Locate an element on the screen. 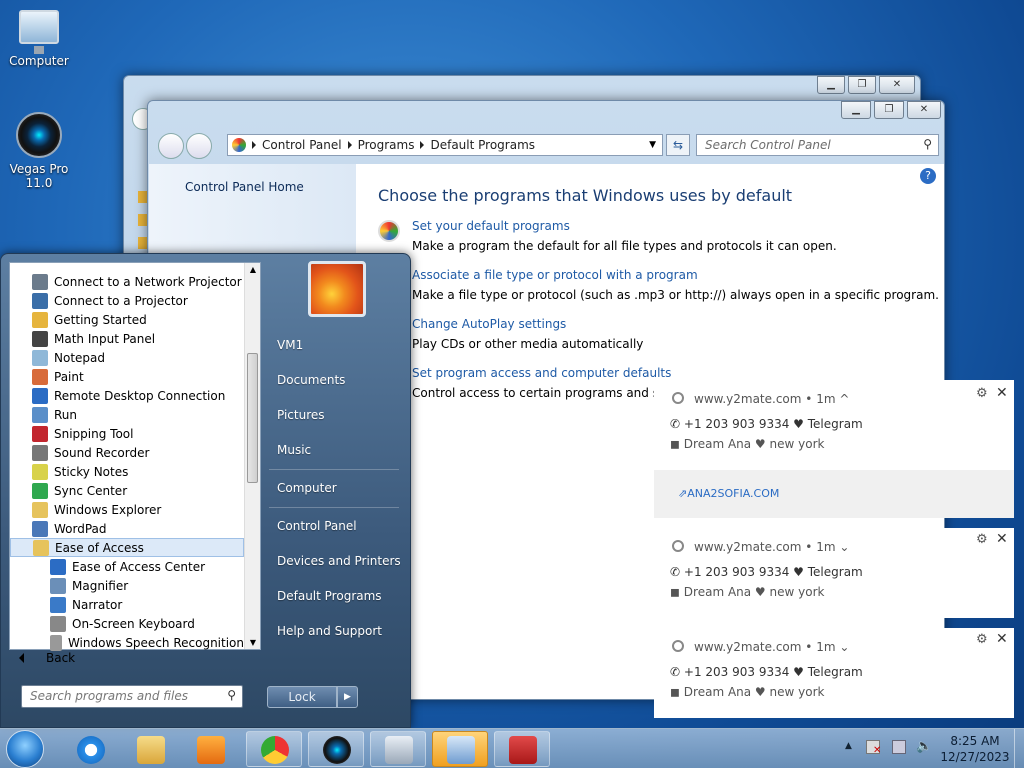  taskbar-media-player is located at coordinates (210, 749).